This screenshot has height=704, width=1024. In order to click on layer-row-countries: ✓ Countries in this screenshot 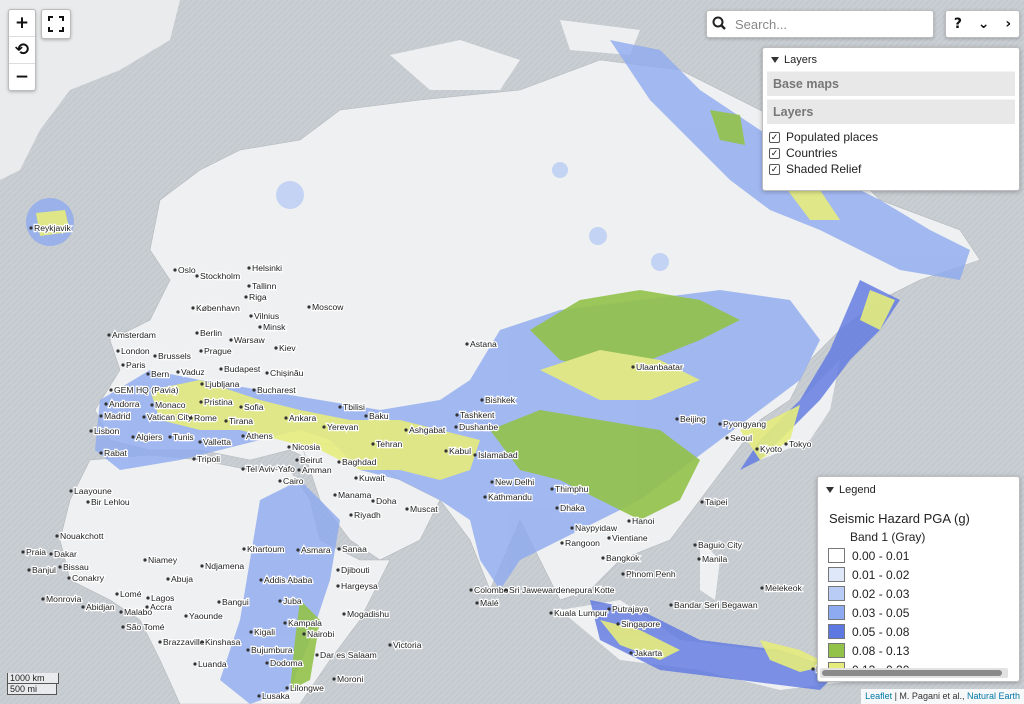, I will do `click(891, 153)`.